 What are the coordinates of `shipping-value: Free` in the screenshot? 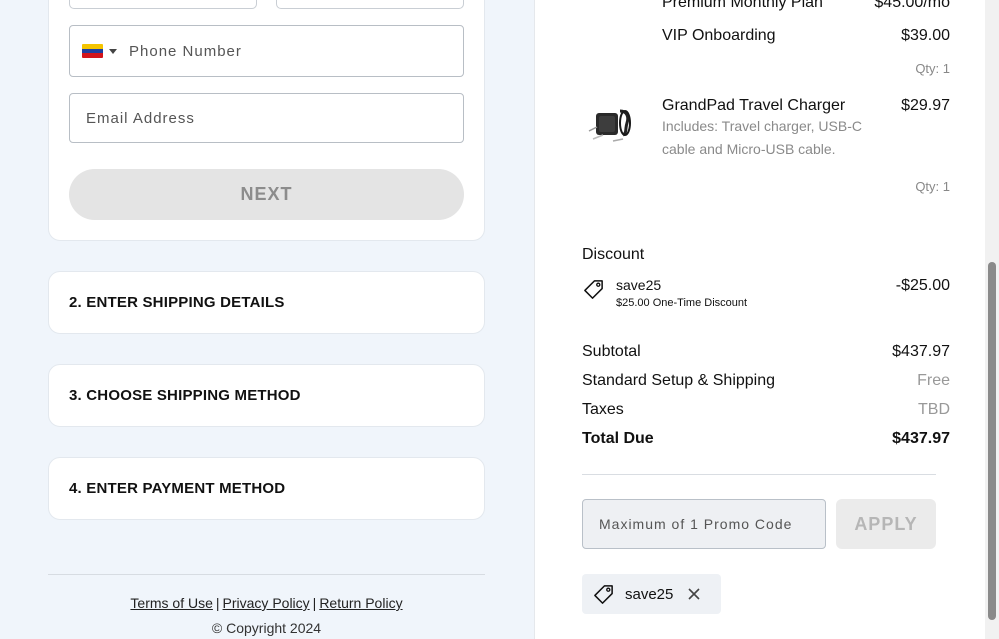 It's located at (933, 380).